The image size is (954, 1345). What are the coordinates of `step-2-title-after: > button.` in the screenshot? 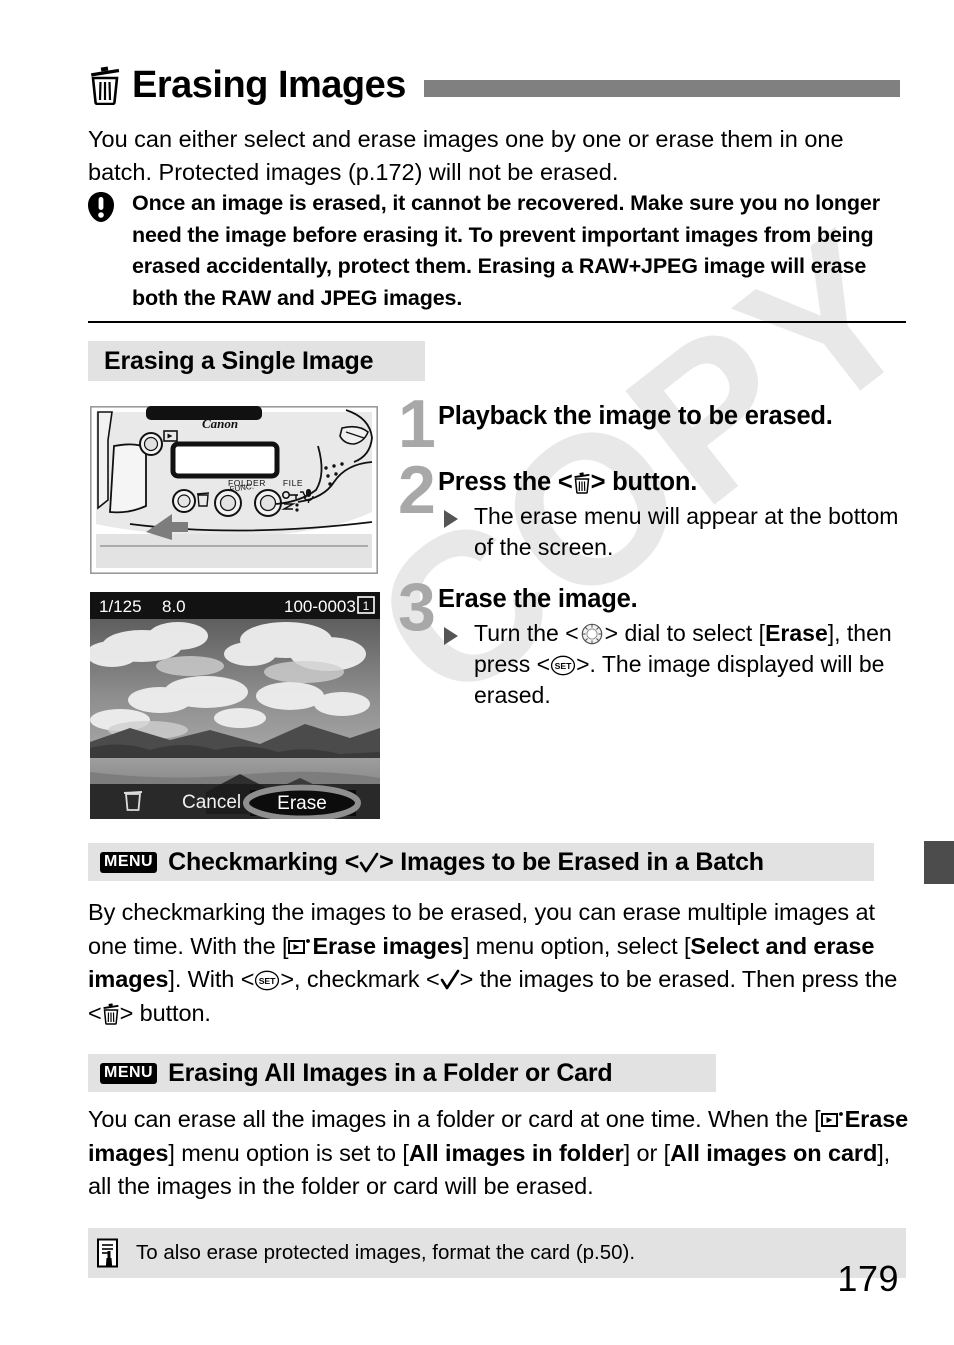 It's located at (644, 482).